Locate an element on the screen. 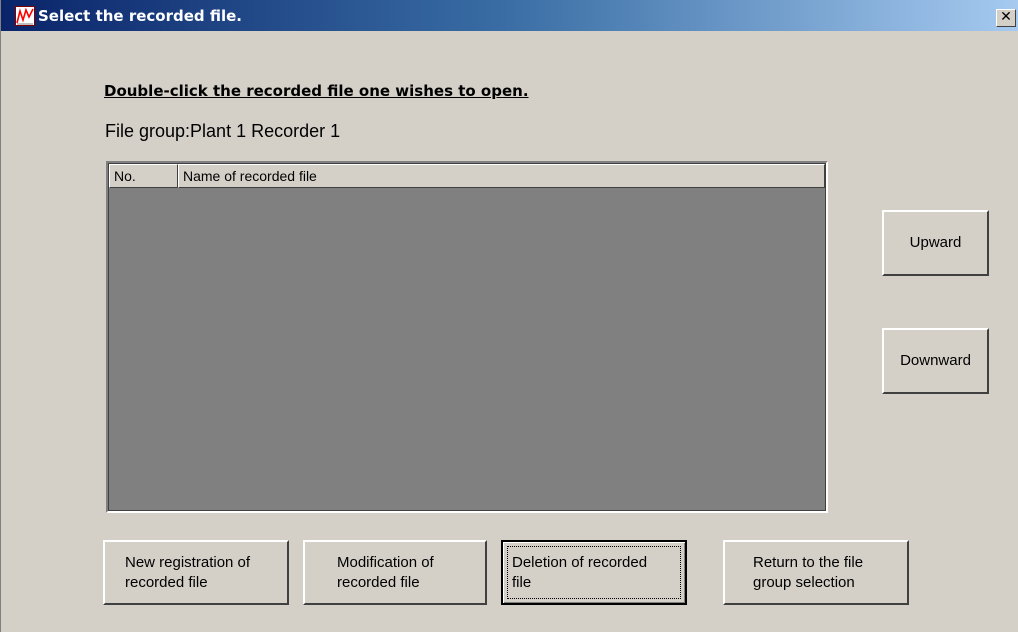 The height and width of the screenshot is (632, 1018). deletion-button-label: Deletion of recorded file is located at coordinates (580, 572).